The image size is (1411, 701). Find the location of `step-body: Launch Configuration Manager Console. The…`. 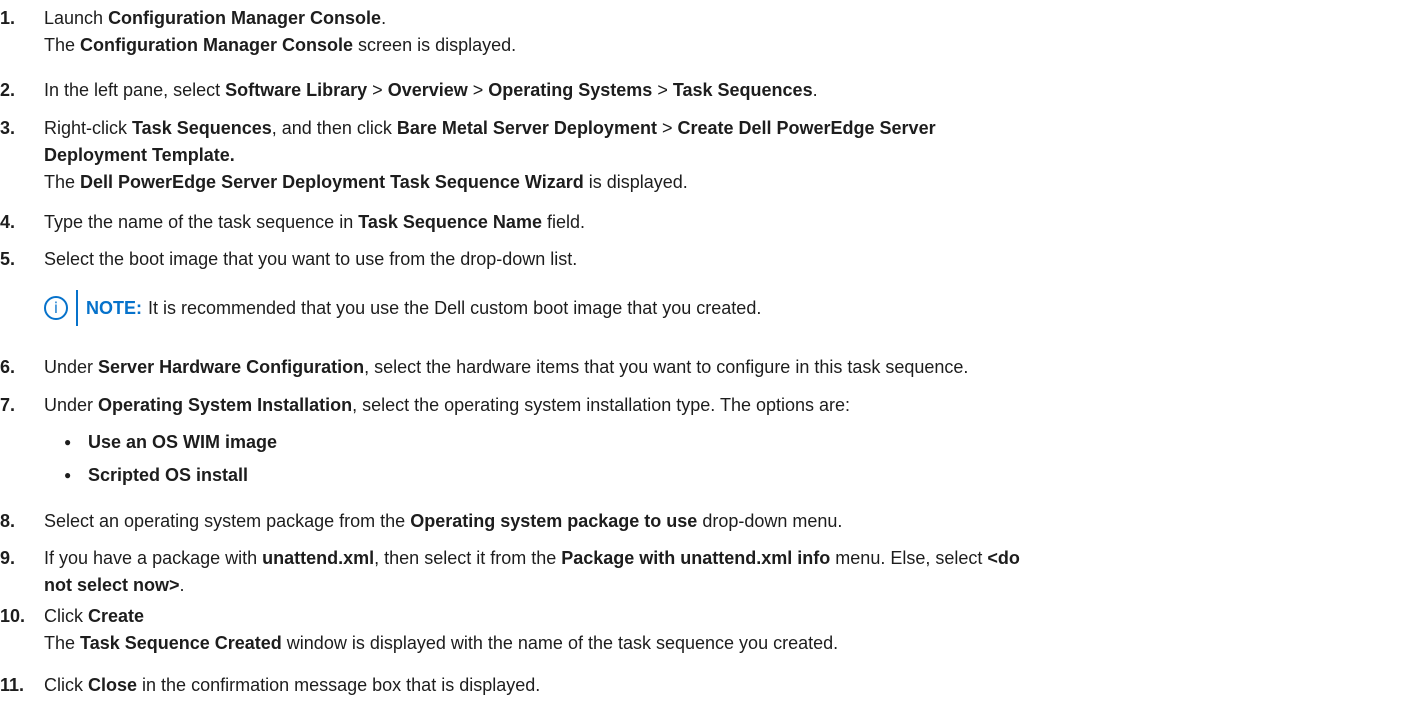

step-body: Launch Configuration Manager Console. The… is located at coordinates (724, 34).